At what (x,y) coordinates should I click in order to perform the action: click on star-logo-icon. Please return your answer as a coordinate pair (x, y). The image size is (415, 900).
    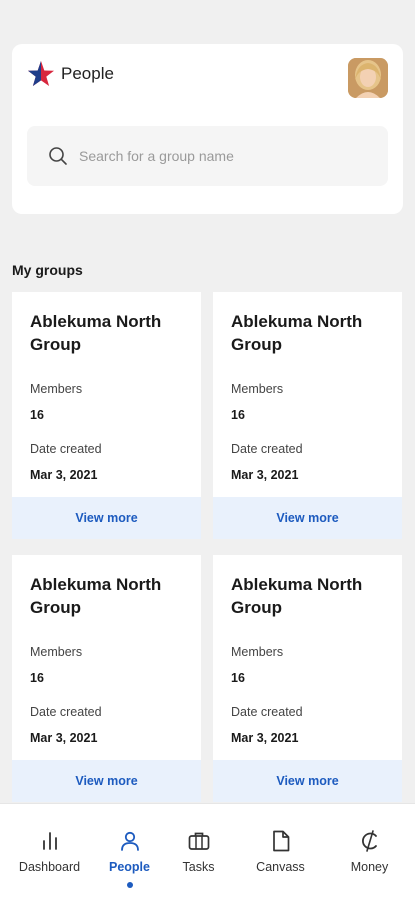
    Looking at the image, I should click on (41, 73).